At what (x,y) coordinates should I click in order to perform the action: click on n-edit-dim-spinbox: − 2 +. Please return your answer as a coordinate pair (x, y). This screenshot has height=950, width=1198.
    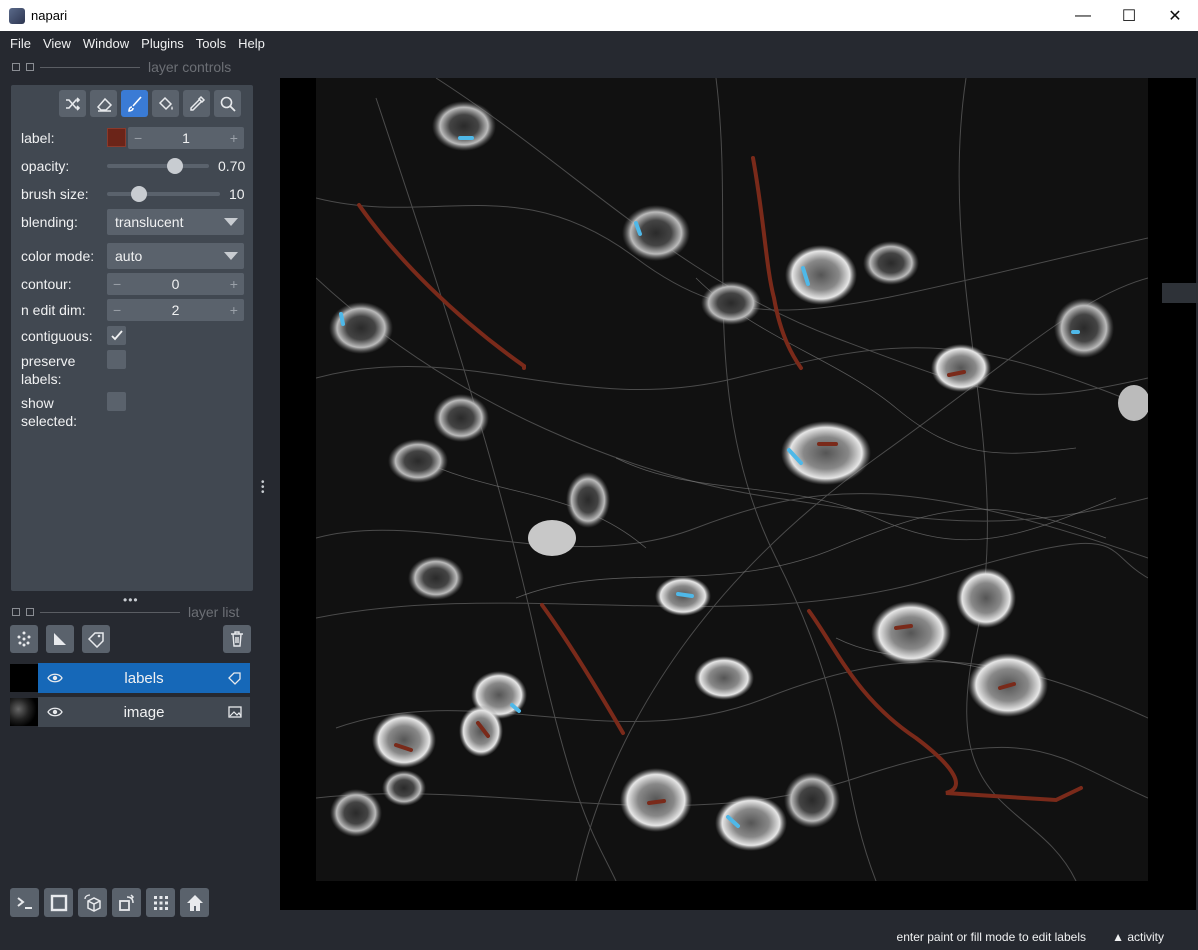
    Looking at the image, I should click on (175, 310).